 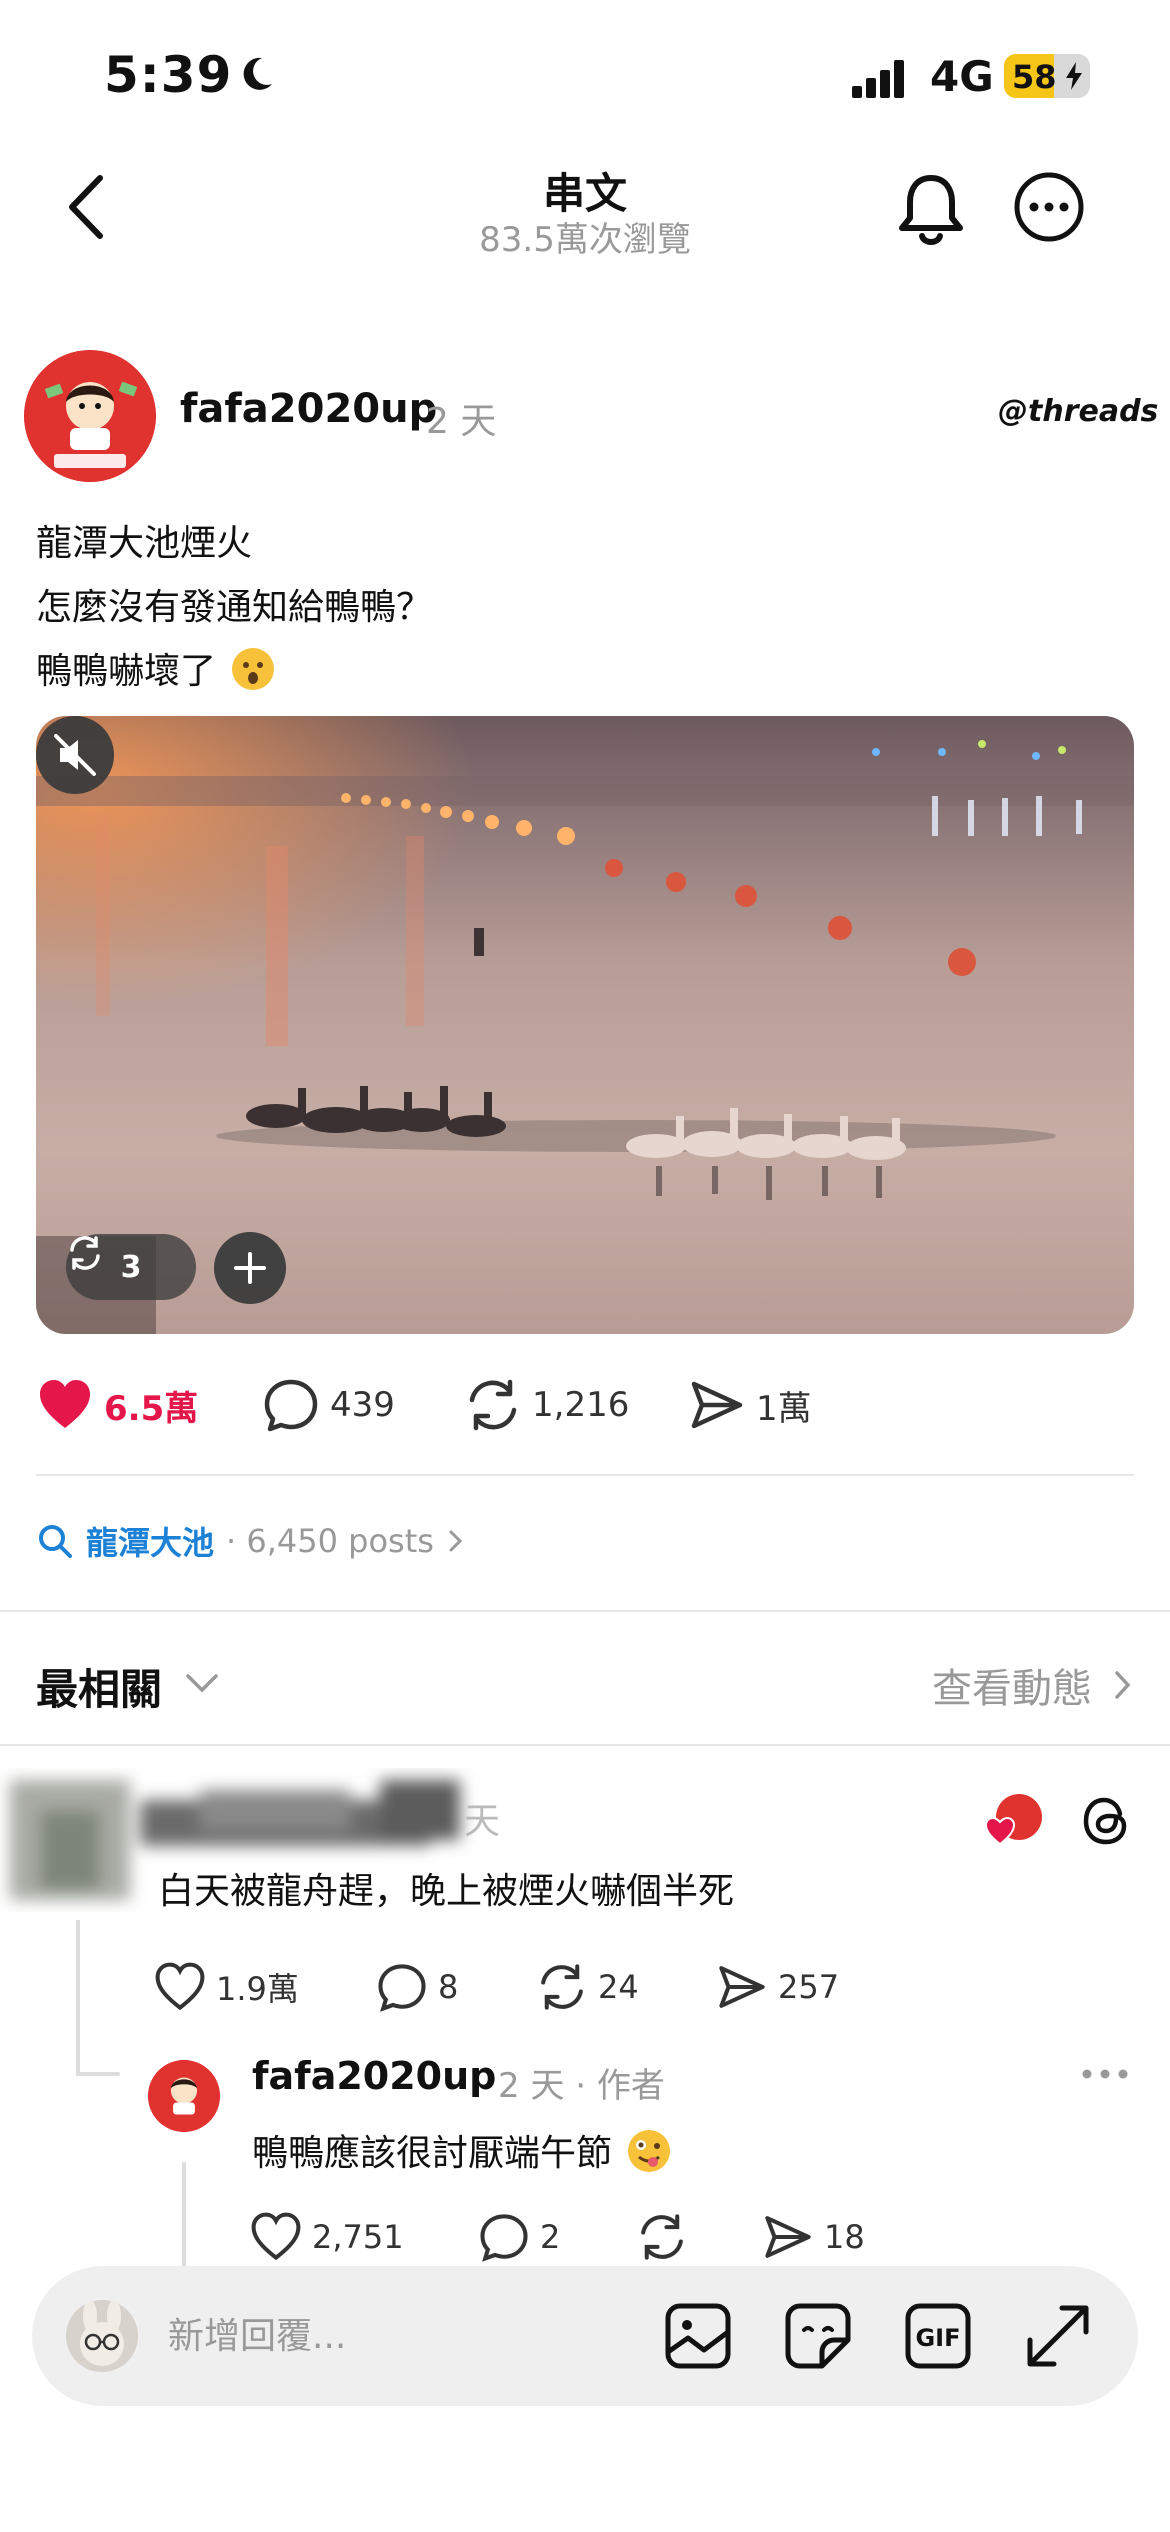 What do you see at coordinates (55, 1541) in the screenshot?
I see `search-icon` at bounding box center [55, 1541].